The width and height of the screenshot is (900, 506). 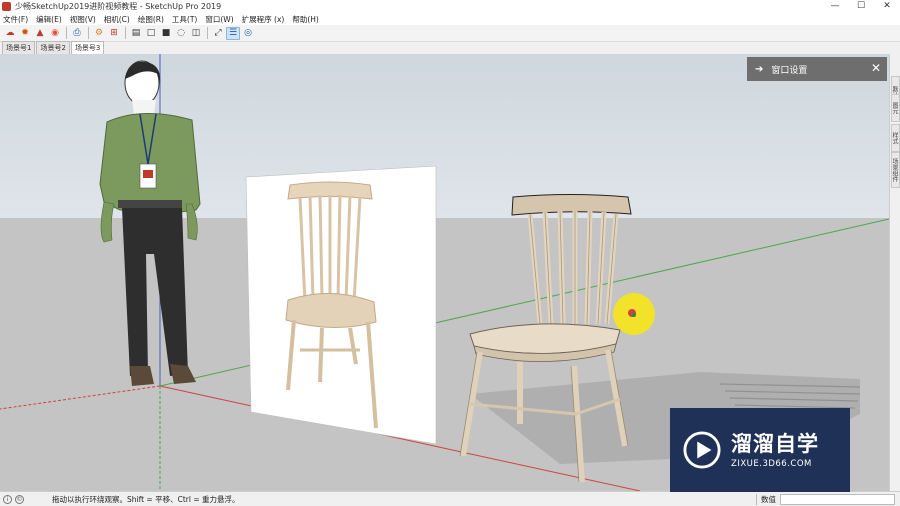 What do you see at coordinates (233, 33) in the screenshot?
I see `outliner-icon: ☰` at bounding box center [233, 33].